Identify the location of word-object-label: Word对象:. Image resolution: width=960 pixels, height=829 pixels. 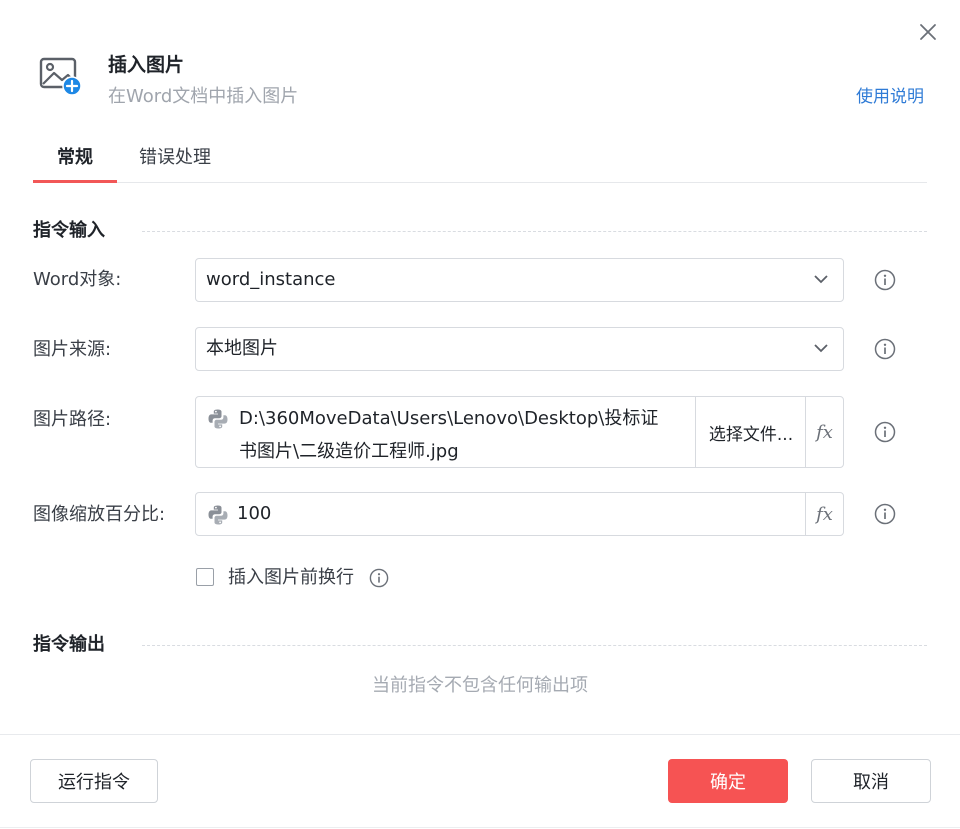
(77, 279).